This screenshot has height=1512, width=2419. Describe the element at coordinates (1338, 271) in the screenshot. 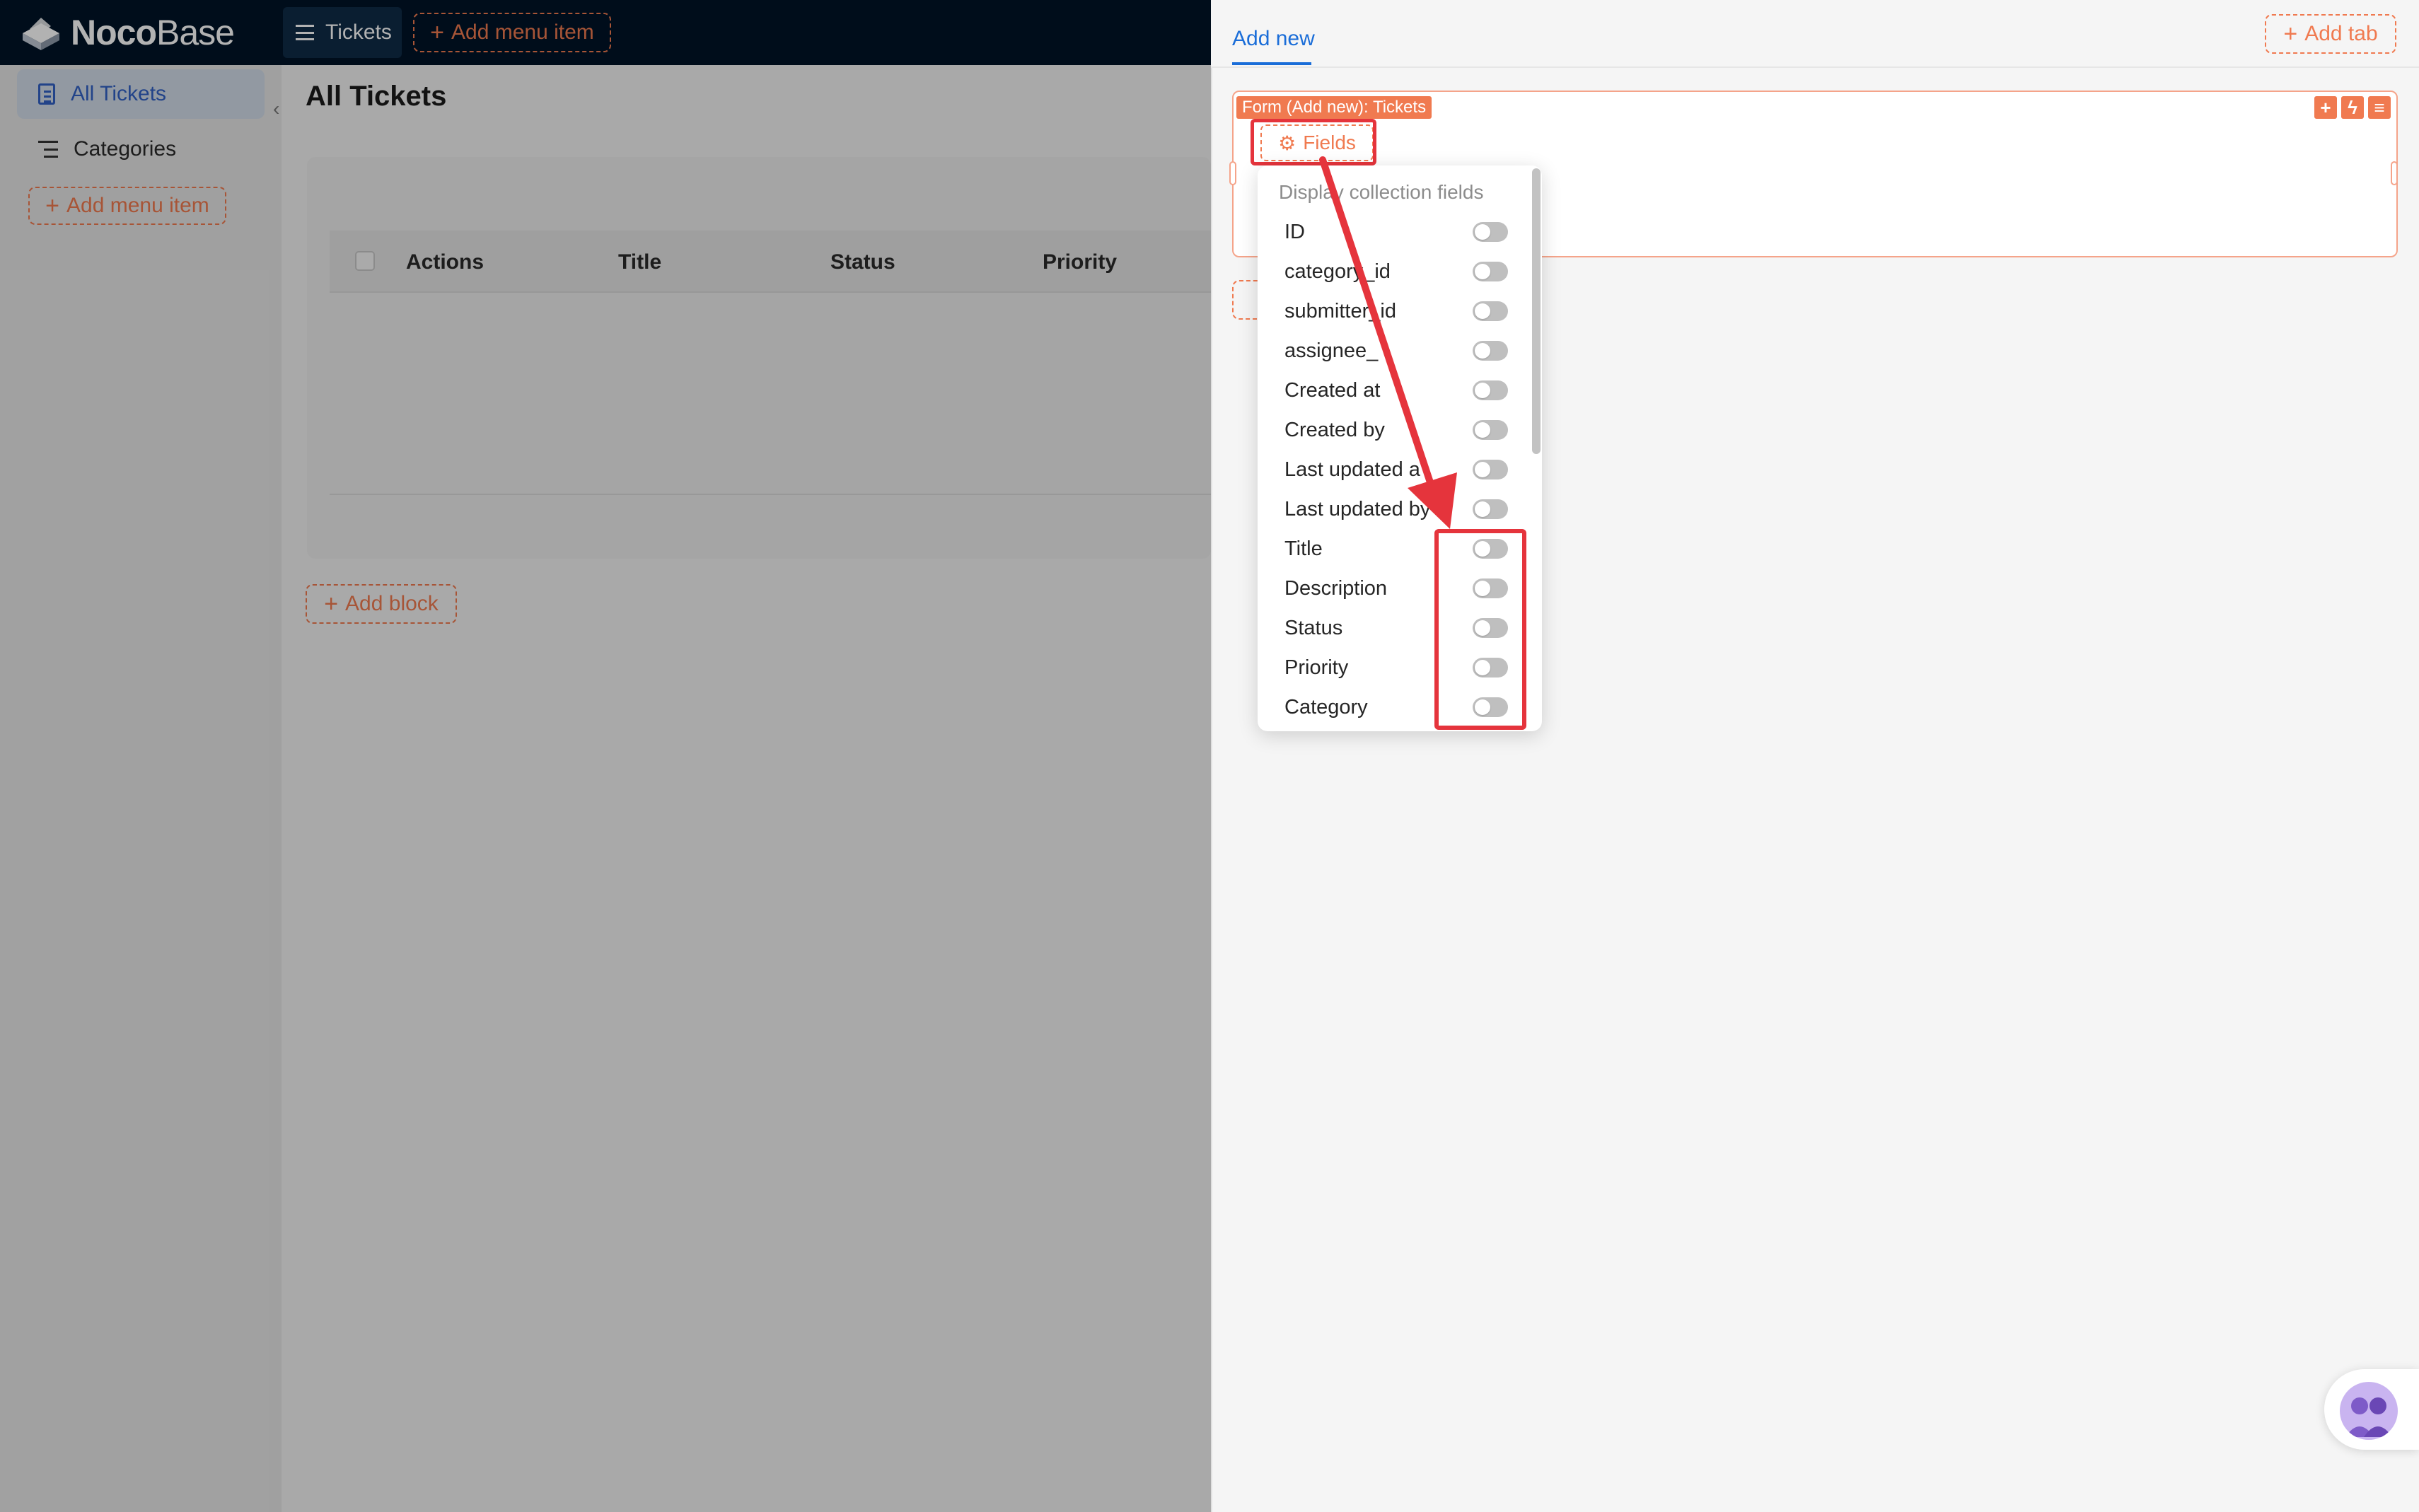

I see `dropdown-field-label: category_id` at that location.